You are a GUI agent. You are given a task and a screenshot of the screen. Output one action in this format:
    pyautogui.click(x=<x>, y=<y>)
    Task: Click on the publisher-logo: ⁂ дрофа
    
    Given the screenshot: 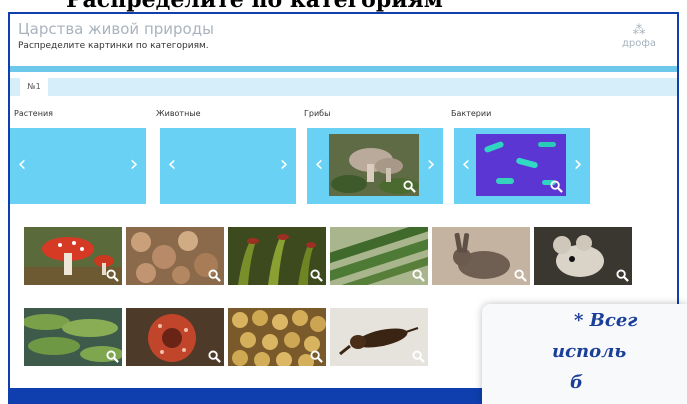 What is the action you would take?
    pyautogui.click(x=639, y=37)
    